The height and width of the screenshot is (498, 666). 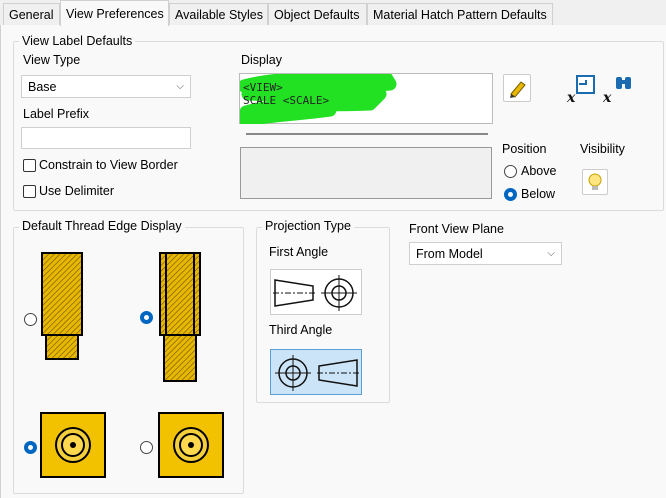 I want to click on find-property-button: x, so click(x=618, y=90).